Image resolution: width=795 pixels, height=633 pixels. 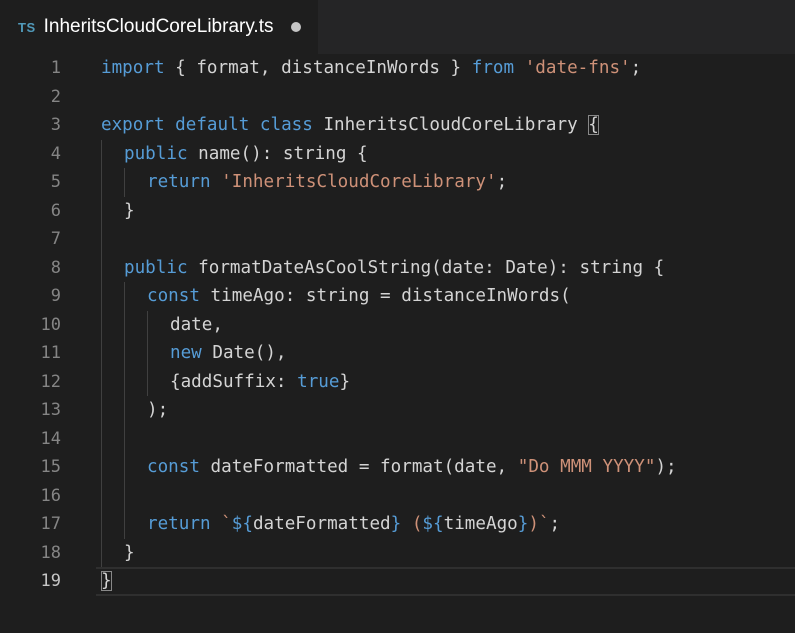 What do you see at coordinates (260, 382) in the screenshot?
I see `code-text: {addSuffix: true}` at bounding box center [260, 382].